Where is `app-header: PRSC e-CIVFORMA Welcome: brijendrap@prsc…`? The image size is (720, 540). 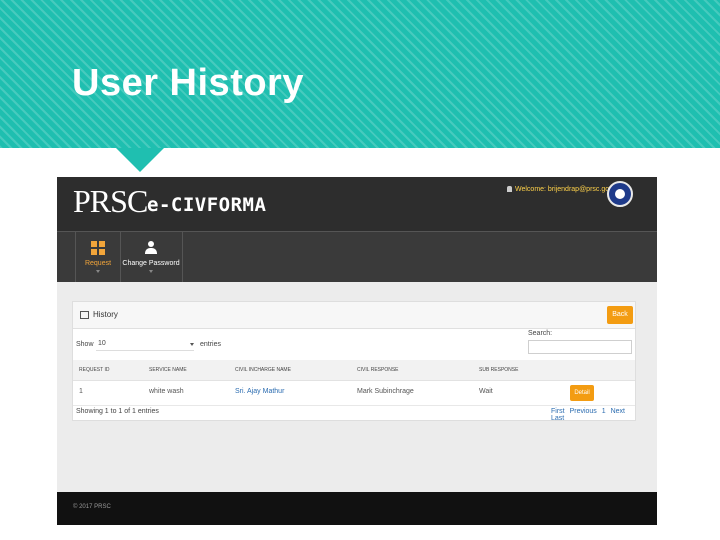 app-header: PRSC e-CIVFORMA Welcome: brijendrap@prsc… is located at coordinates (357, 204).